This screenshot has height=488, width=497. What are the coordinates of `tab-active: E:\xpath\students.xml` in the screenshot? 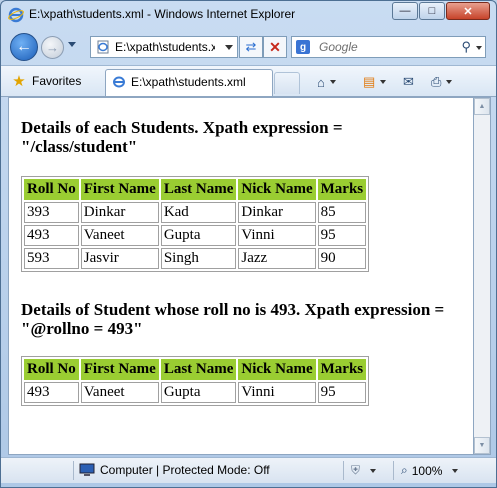 It's located at (189, 82).